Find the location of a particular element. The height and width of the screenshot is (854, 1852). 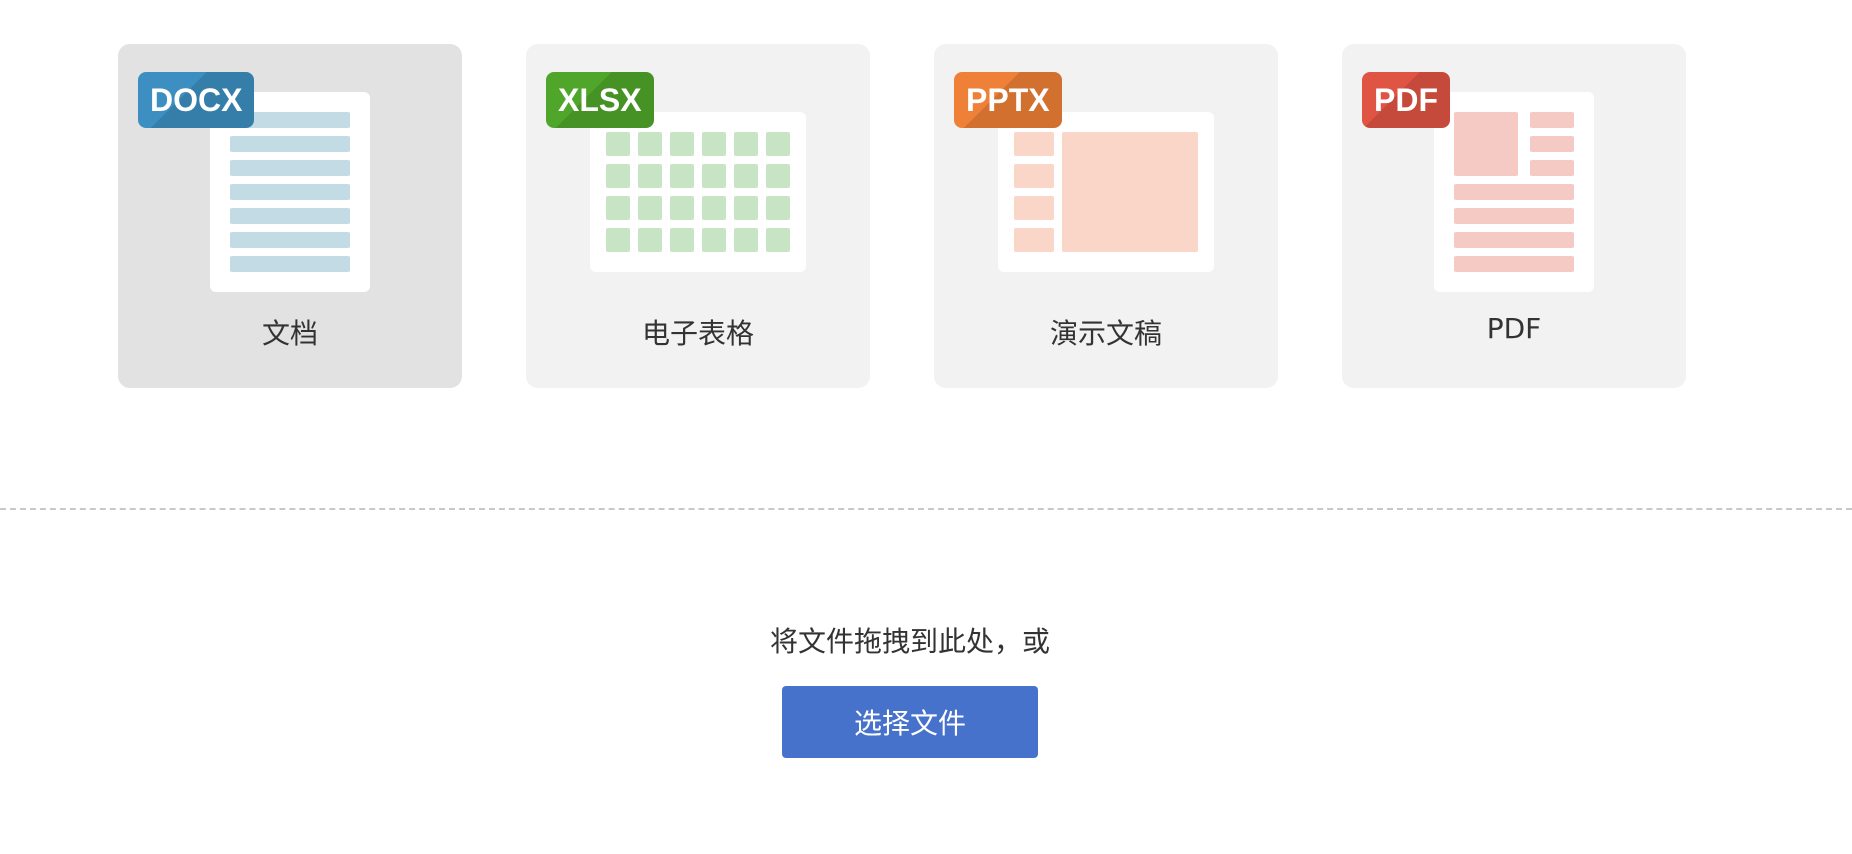

pdf-file-icon is located at coordinates (1514, 192).